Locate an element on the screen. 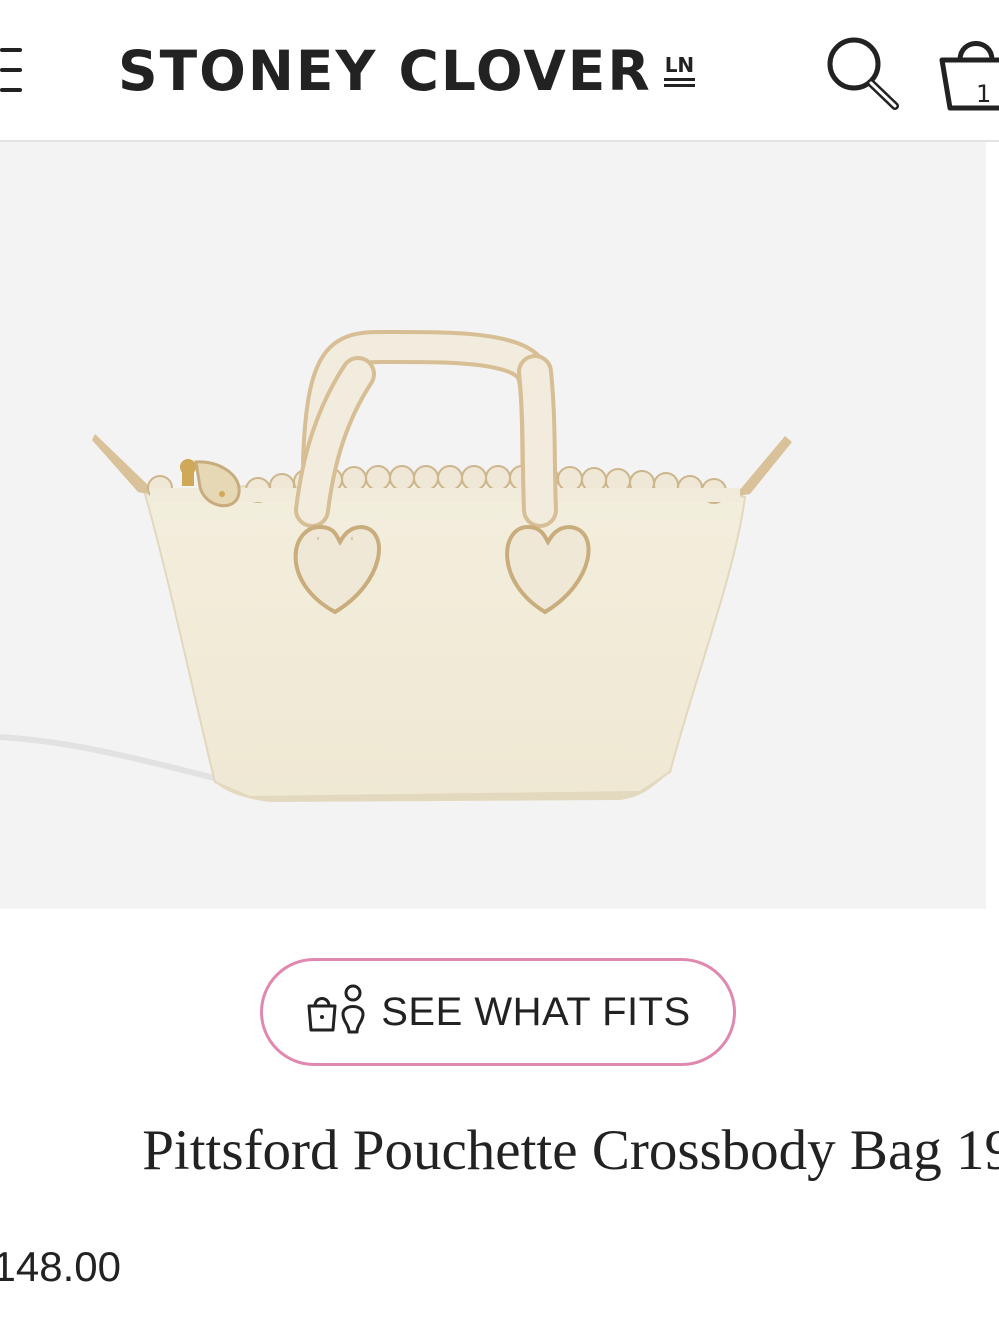  search-icon is located at coordinates (862, 70).